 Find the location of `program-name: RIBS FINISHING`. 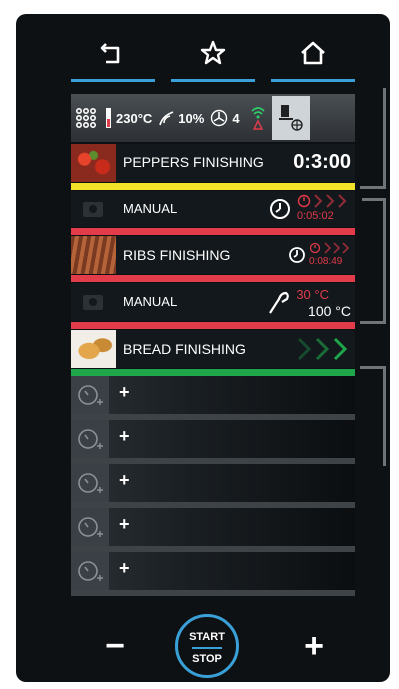

program-name: RIBS FINISHING is located at coordinates (177, 255).